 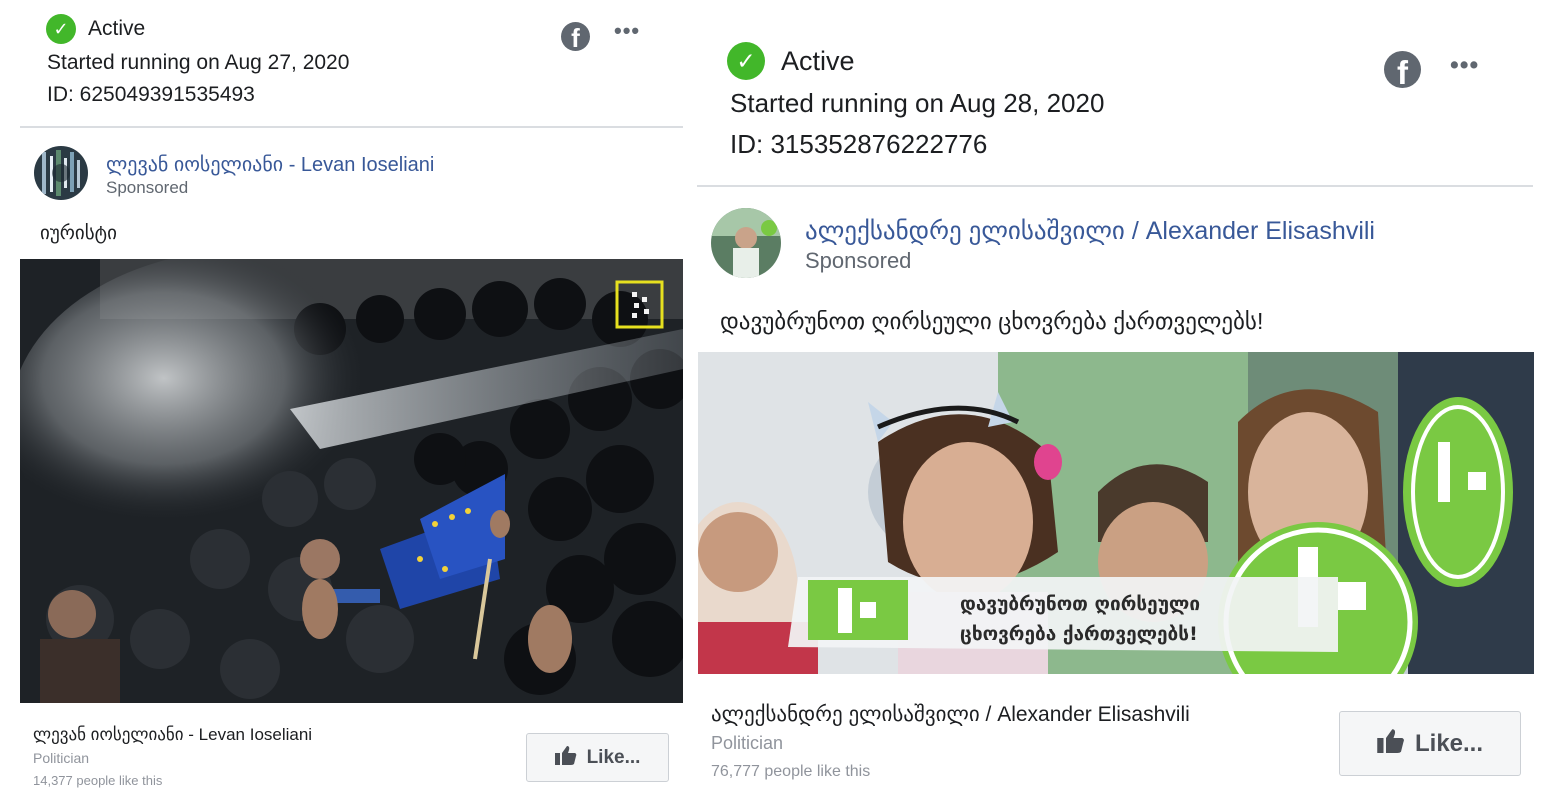 What do you see at coordinates (78, 233) in the screenshot?
I see `ad-body-text: იურისტი` at bounding box center [78, 233].